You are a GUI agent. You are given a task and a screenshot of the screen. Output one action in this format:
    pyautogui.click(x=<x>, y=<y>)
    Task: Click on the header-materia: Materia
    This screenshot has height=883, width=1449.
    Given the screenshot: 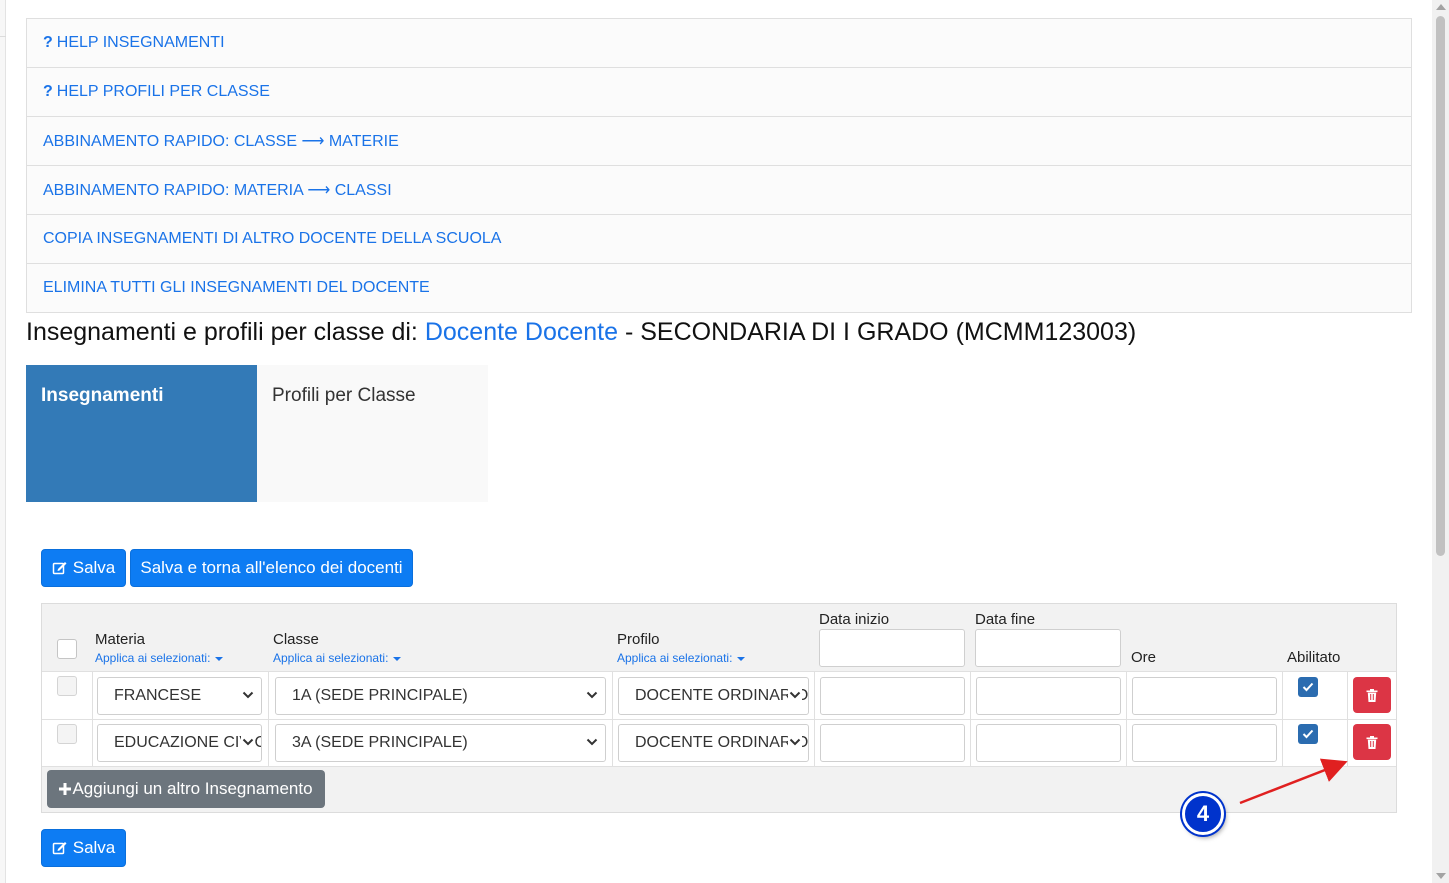 What is the action you would take?
    pyautogui.click(x=120, y=639)
    